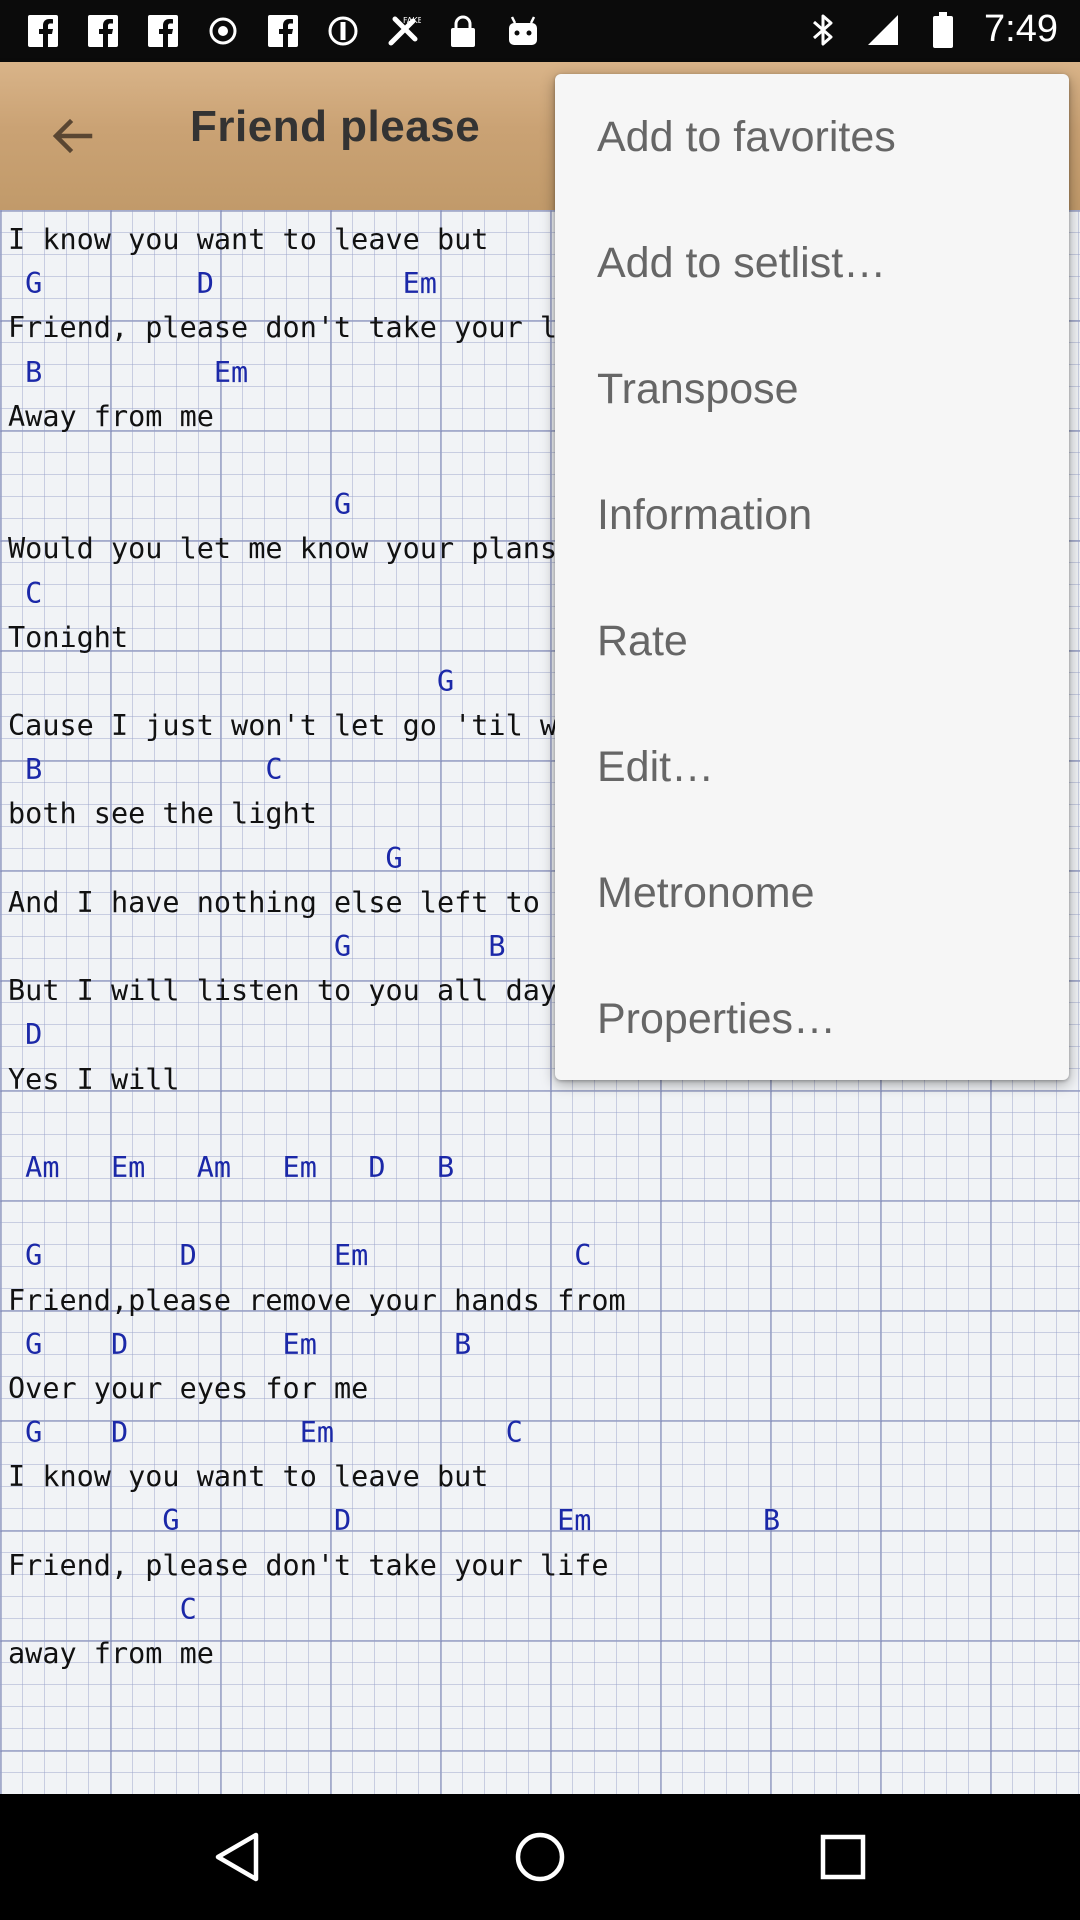  I want to click on system-icons: 7:49, so click(931, 29).